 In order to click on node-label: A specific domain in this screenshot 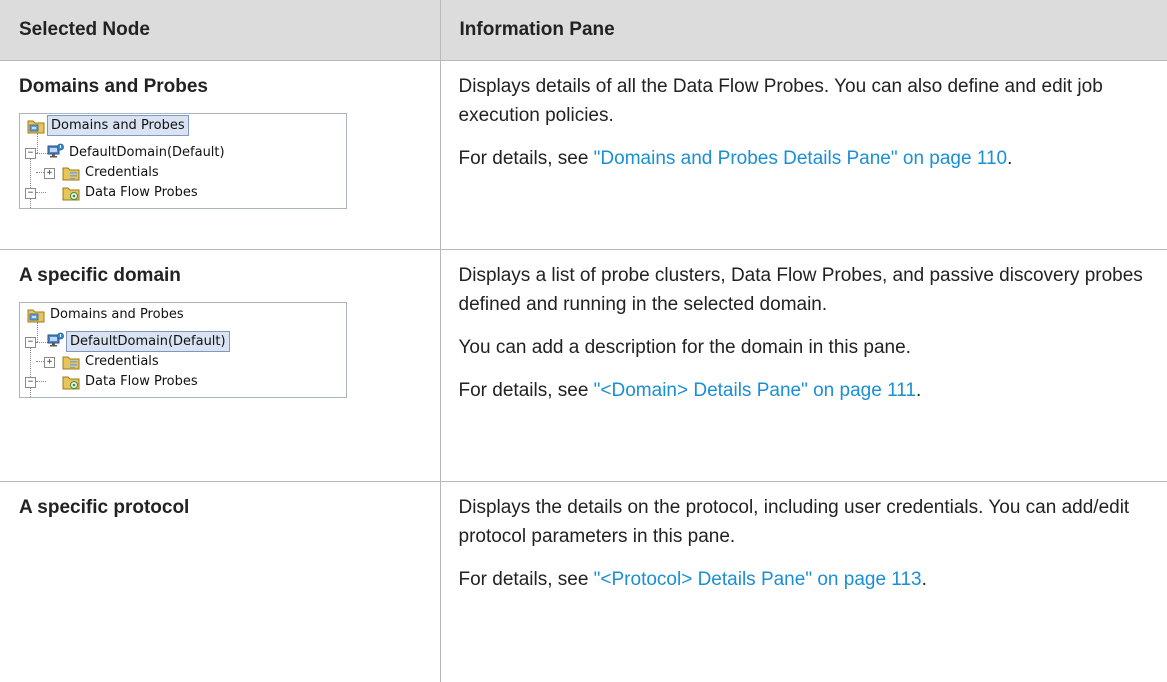, I will do `click(100, 275)`.